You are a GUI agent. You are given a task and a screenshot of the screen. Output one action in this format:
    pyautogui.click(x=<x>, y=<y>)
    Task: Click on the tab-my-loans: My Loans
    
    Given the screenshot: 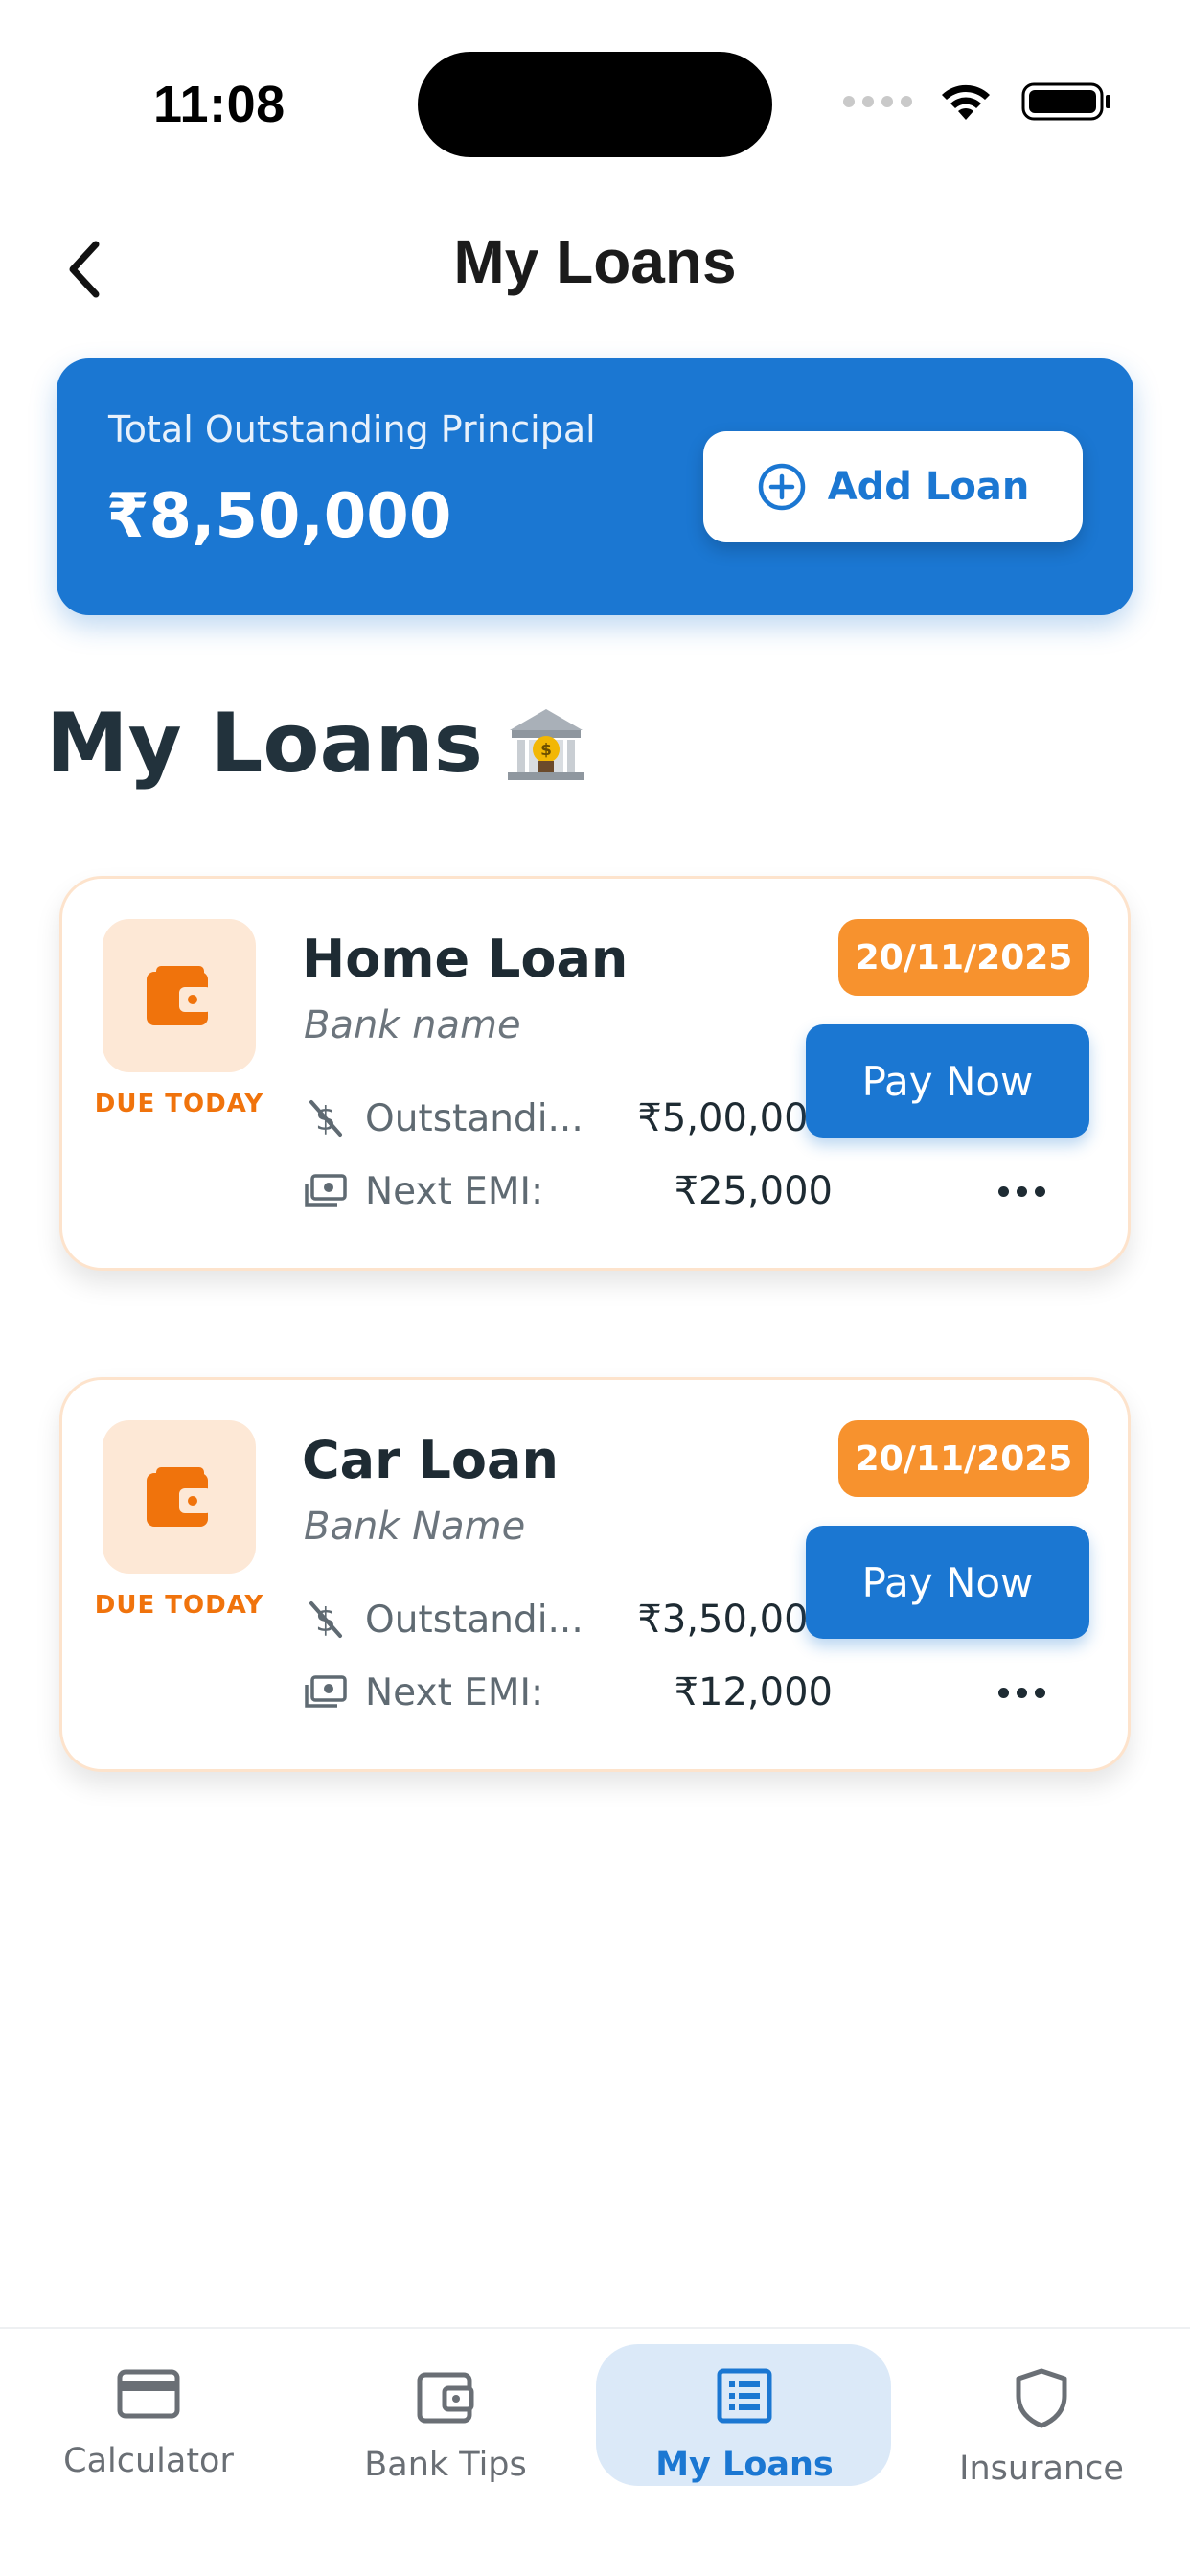 What is the action you would take?
    pyautogui.click(x=745, y=2422)
    